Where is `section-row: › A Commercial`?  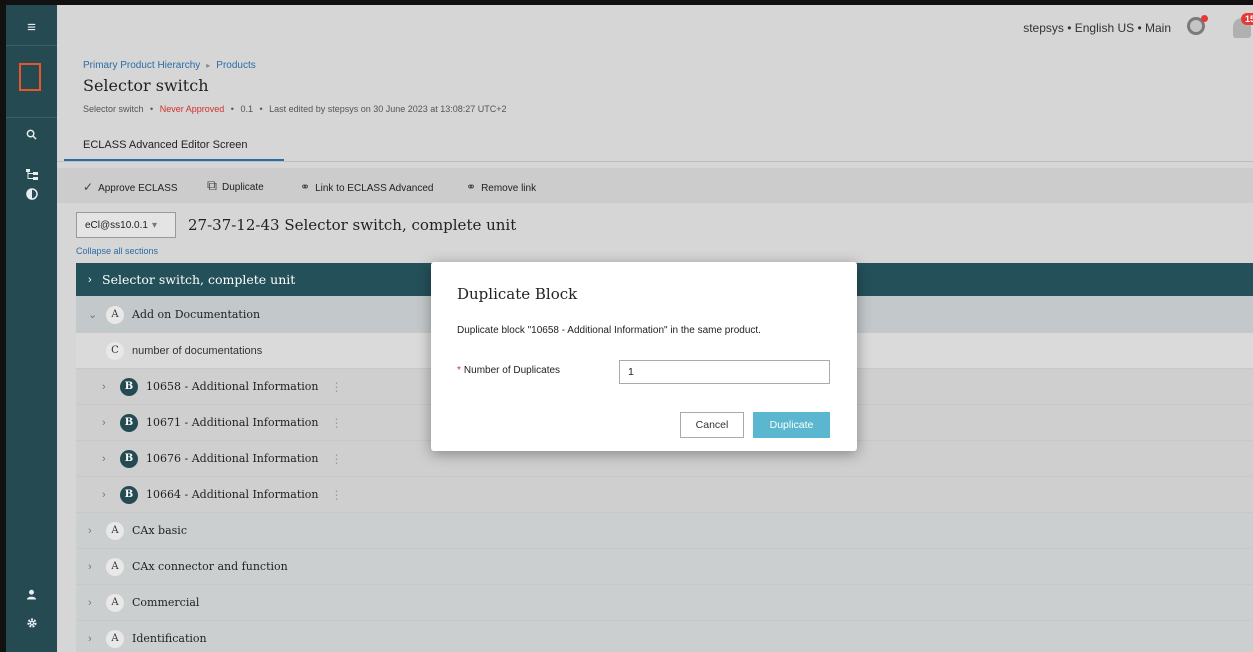 section-row: › A Commercial is located at coordinates (664, 603).